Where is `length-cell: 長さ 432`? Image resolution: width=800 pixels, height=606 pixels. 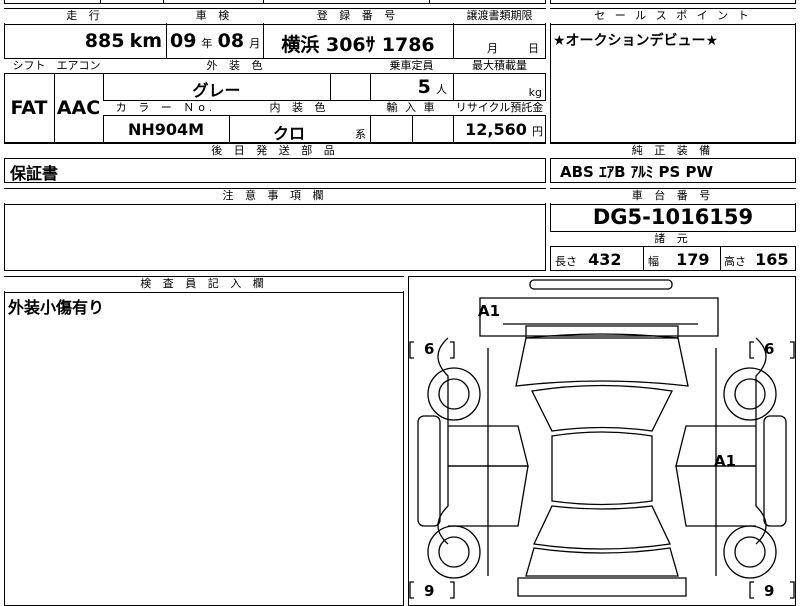
length-cell: 長さ 432 is located at coordinates (588, 259).